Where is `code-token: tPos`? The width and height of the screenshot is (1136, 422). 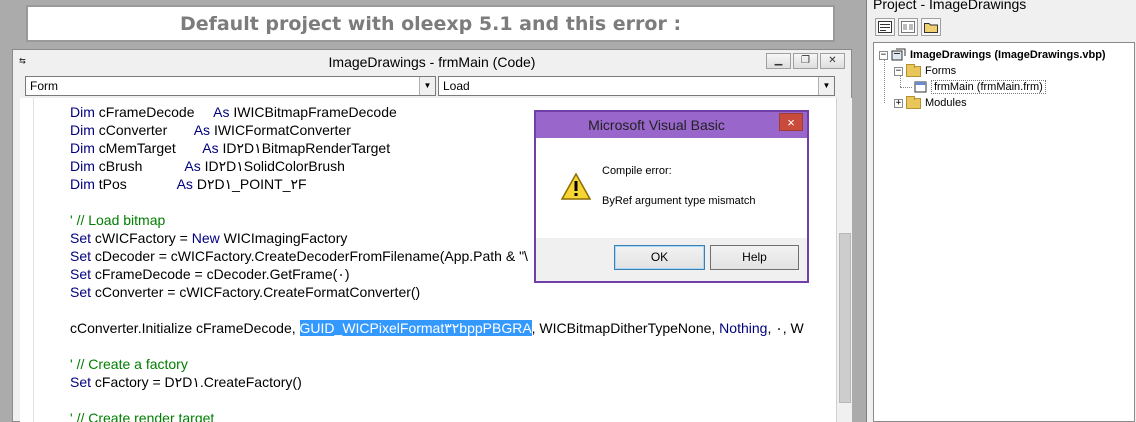
code-token: tPos is located at coordinates (135, 184).